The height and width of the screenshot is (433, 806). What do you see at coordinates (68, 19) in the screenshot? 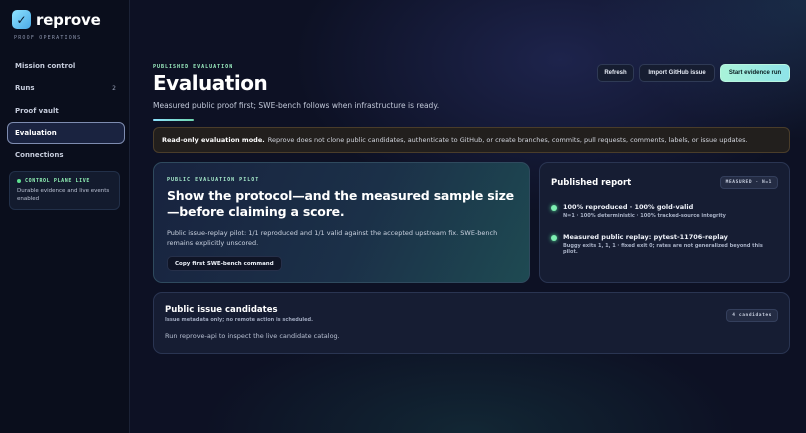
I see `brand-name: reprove` at bounding box center [68, 19].